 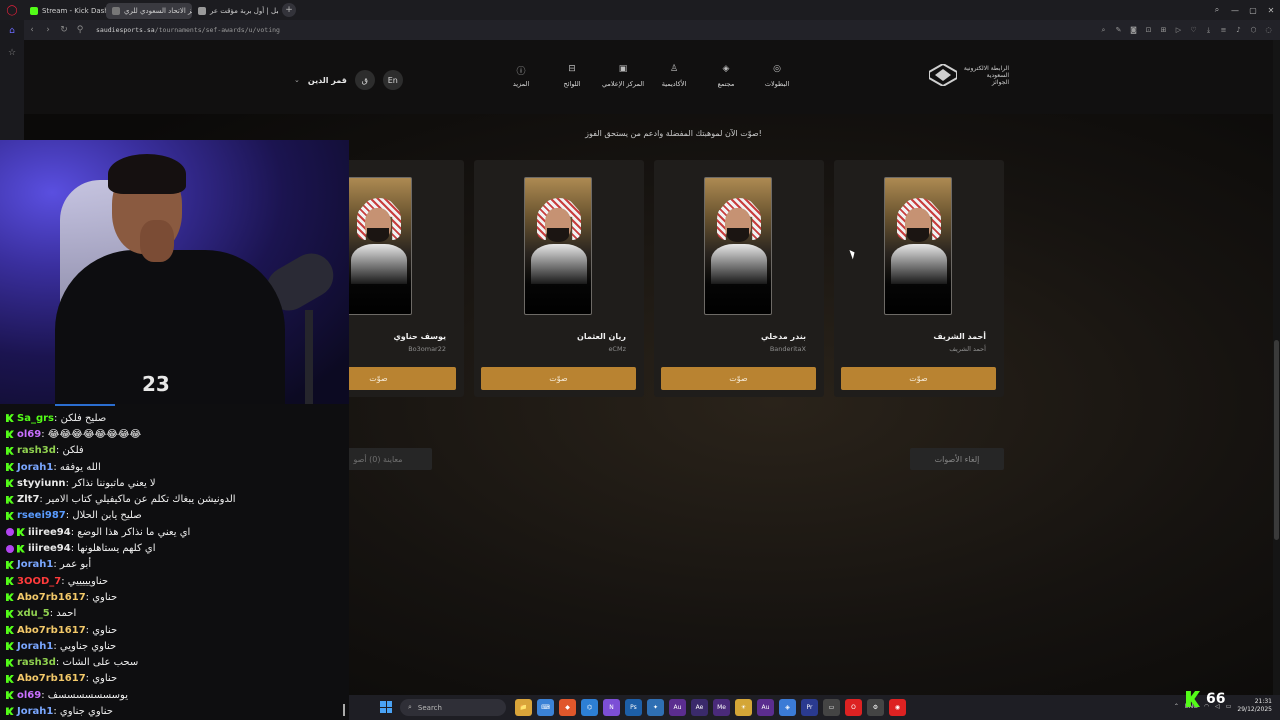 I want to click on nav-more: ⓘ المزيد, so click(x=521, y=76).